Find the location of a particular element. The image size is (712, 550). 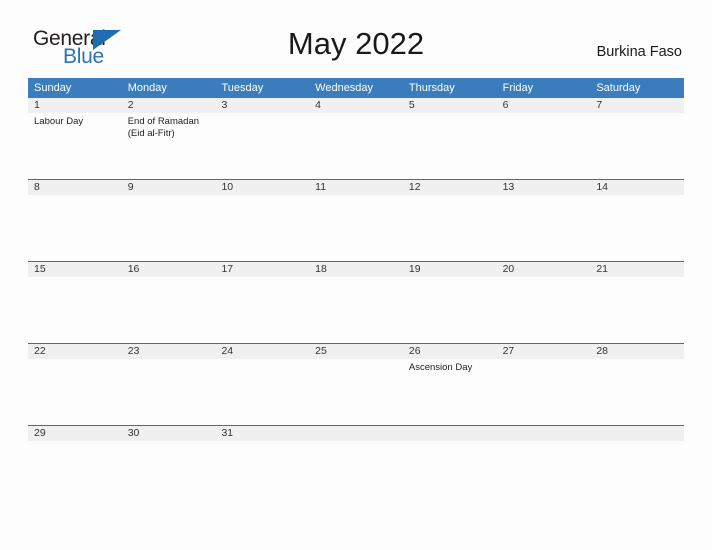

calendar-week-row: 22 23 24 25 26 27 28 Ascension Day is located at coordinates (356, 384).